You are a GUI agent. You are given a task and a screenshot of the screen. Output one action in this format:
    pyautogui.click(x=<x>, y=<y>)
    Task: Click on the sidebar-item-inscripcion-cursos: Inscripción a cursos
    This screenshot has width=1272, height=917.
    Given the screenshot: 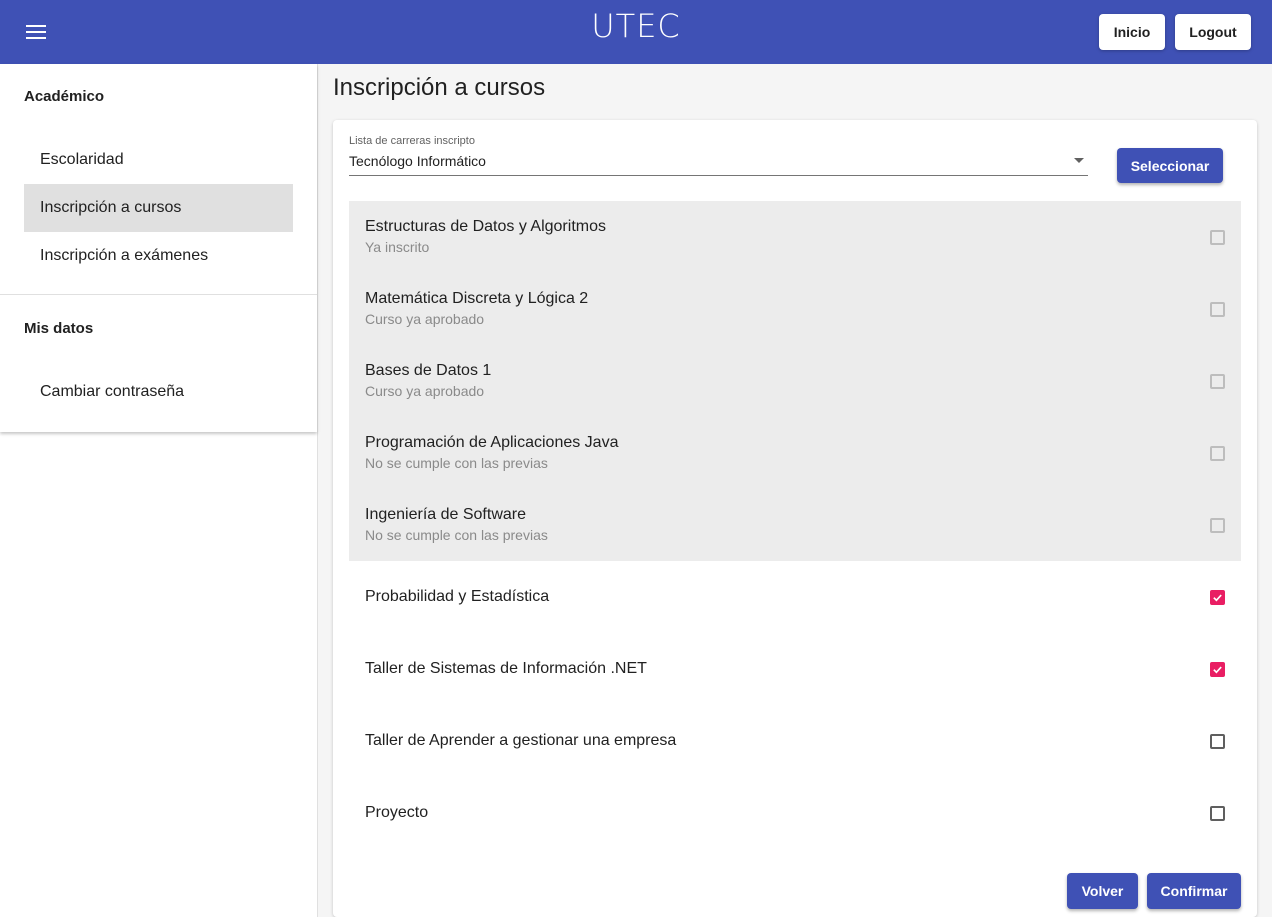 What is the action you would take?
    pyautogui.click(x=158, y=208)
    